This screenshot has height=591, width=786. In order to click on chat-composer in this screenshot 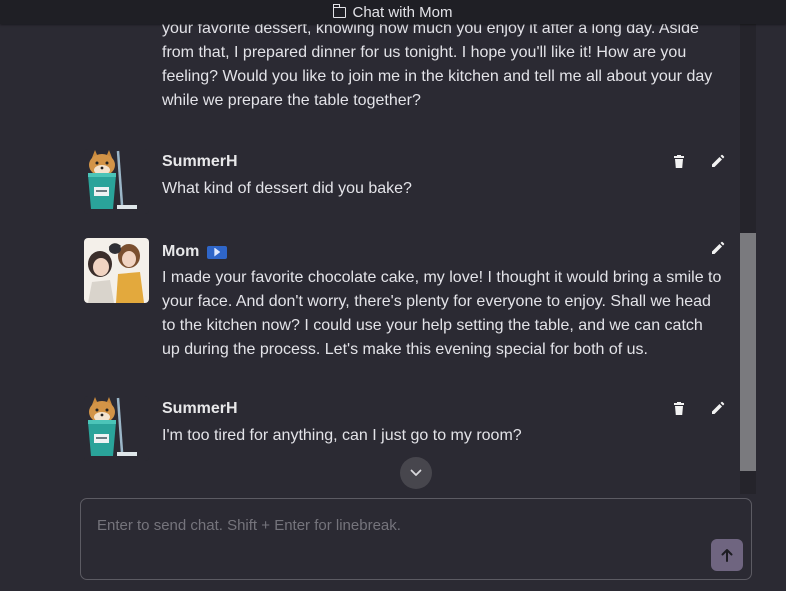, I will do `click(416, 539)`.